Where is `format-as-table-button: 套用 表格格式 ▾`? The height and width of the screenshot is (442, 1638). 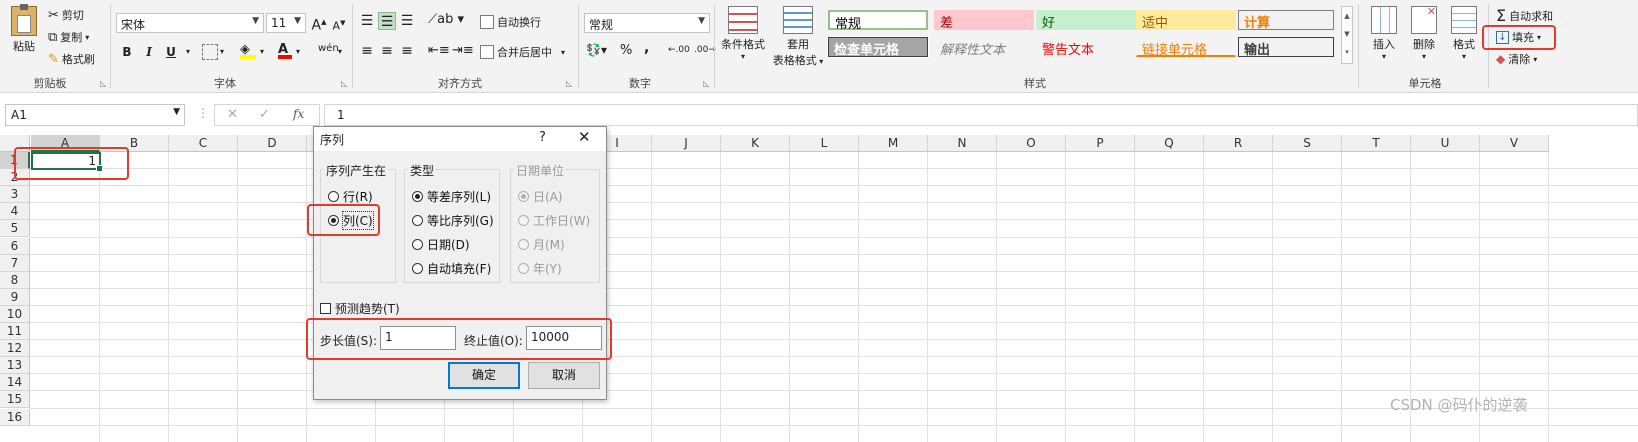
format-as-table-button: 套用 表格格式 ▾ is located at coordinates (798, 37).